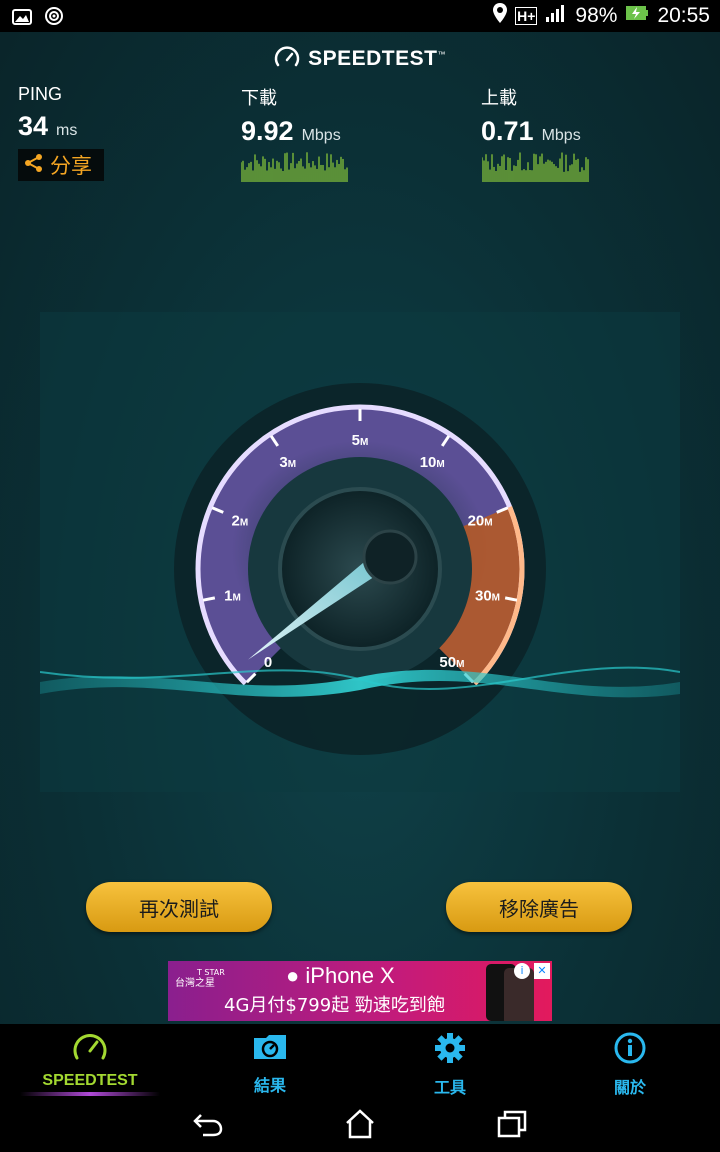 The width and height of the screenshot is (720, 1152). What do you see at coordinates (500, 16) in the screenshot?
I see `location-icon` at bounding box center [500, 16].